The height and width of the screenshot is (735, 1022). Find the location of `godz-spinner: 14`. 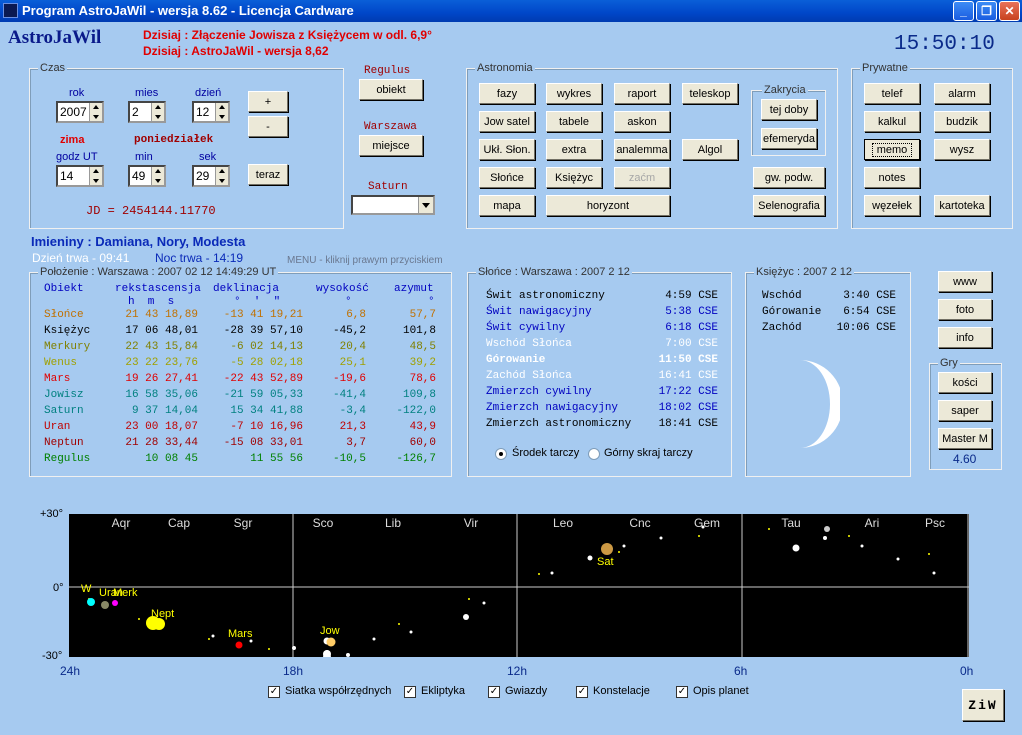

godz-spinner: 14 is located at coordinates (80, 176).